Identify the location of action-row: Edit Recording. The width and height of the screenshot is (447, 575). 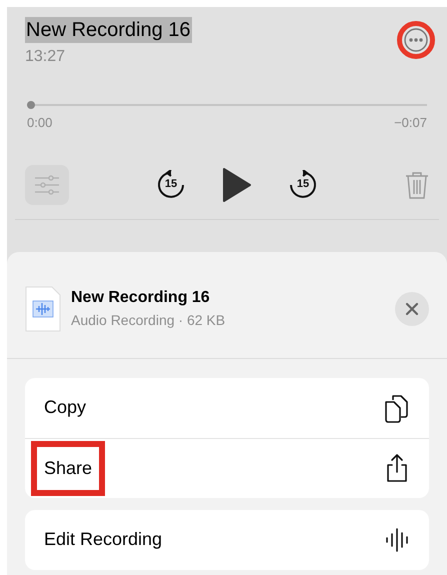
(227, 540).